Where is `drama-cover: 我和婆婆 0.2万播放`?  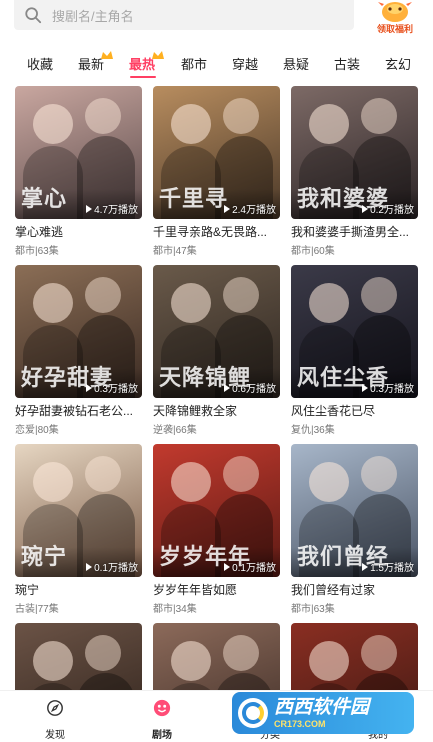
drama-cover: 我和婆婆 0.2万播放 is located at coordinates (354, 152).